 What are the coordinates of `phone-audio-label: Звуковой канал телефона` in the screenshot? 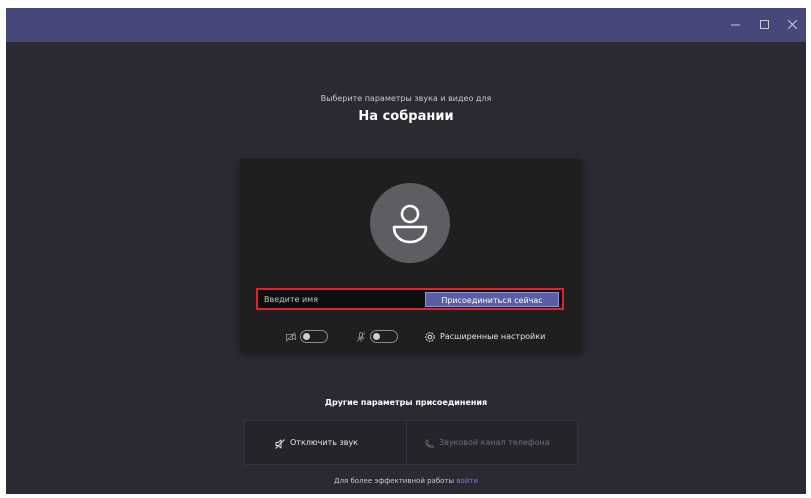 It's located at (494, 442).